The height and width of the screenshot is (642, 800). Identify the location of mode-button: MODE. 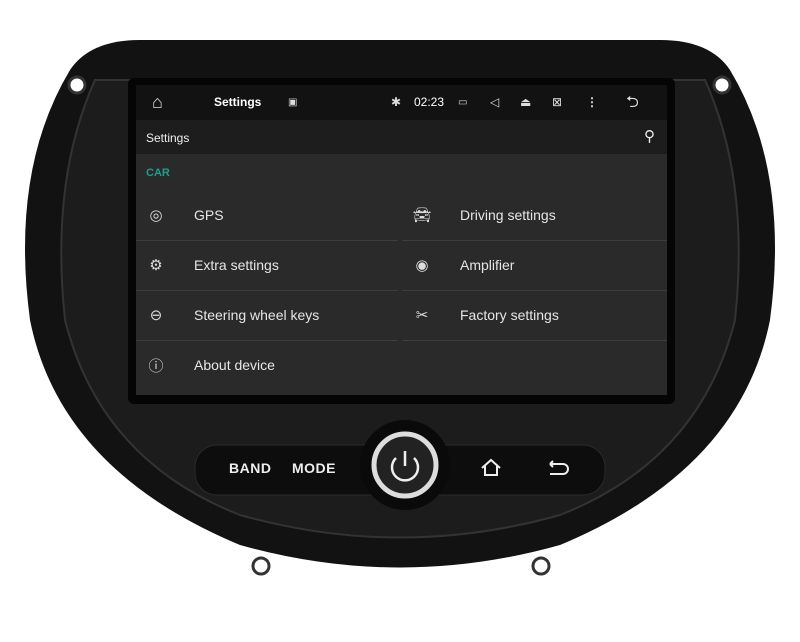
(314, 468).